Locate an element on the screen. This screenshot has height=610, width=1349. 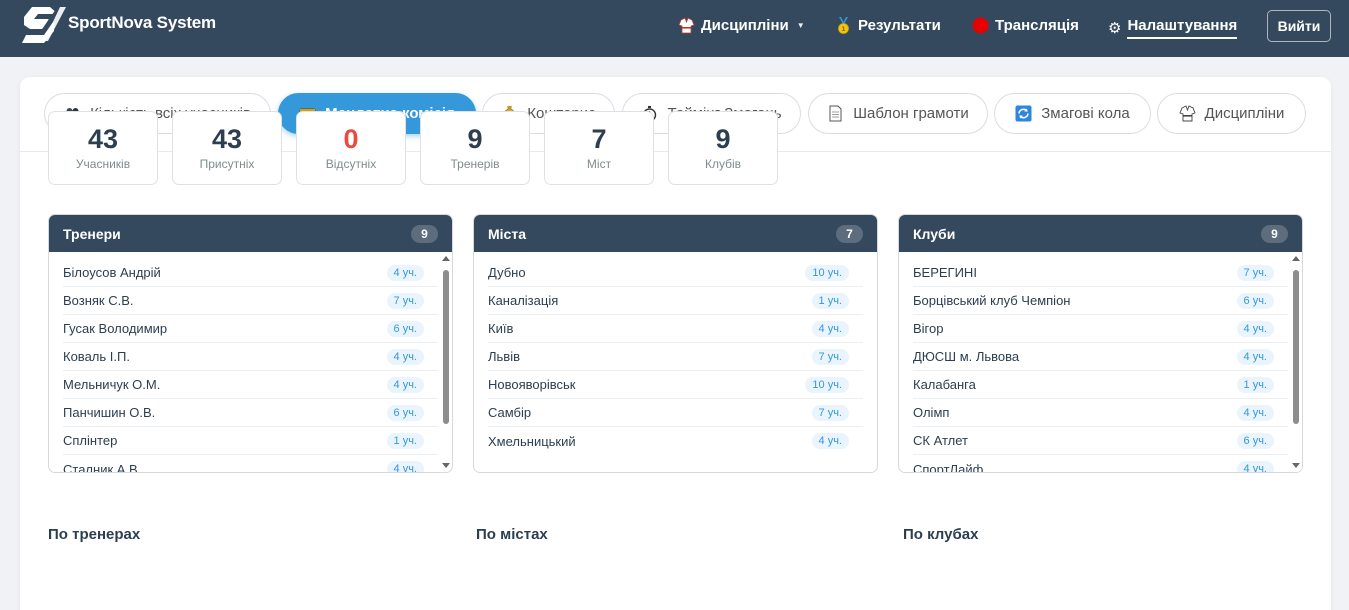
list-item: Білоусов Андрій 4 уч. is located at coordinates (250, 273).